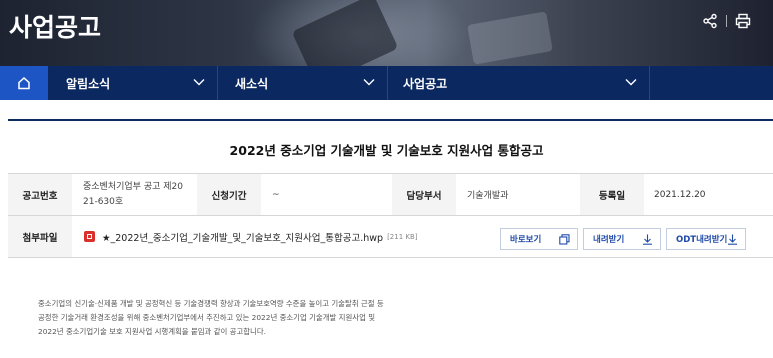 The image size is (773, 358). I want to click on view-button: 바로보기, so click(539, 239).